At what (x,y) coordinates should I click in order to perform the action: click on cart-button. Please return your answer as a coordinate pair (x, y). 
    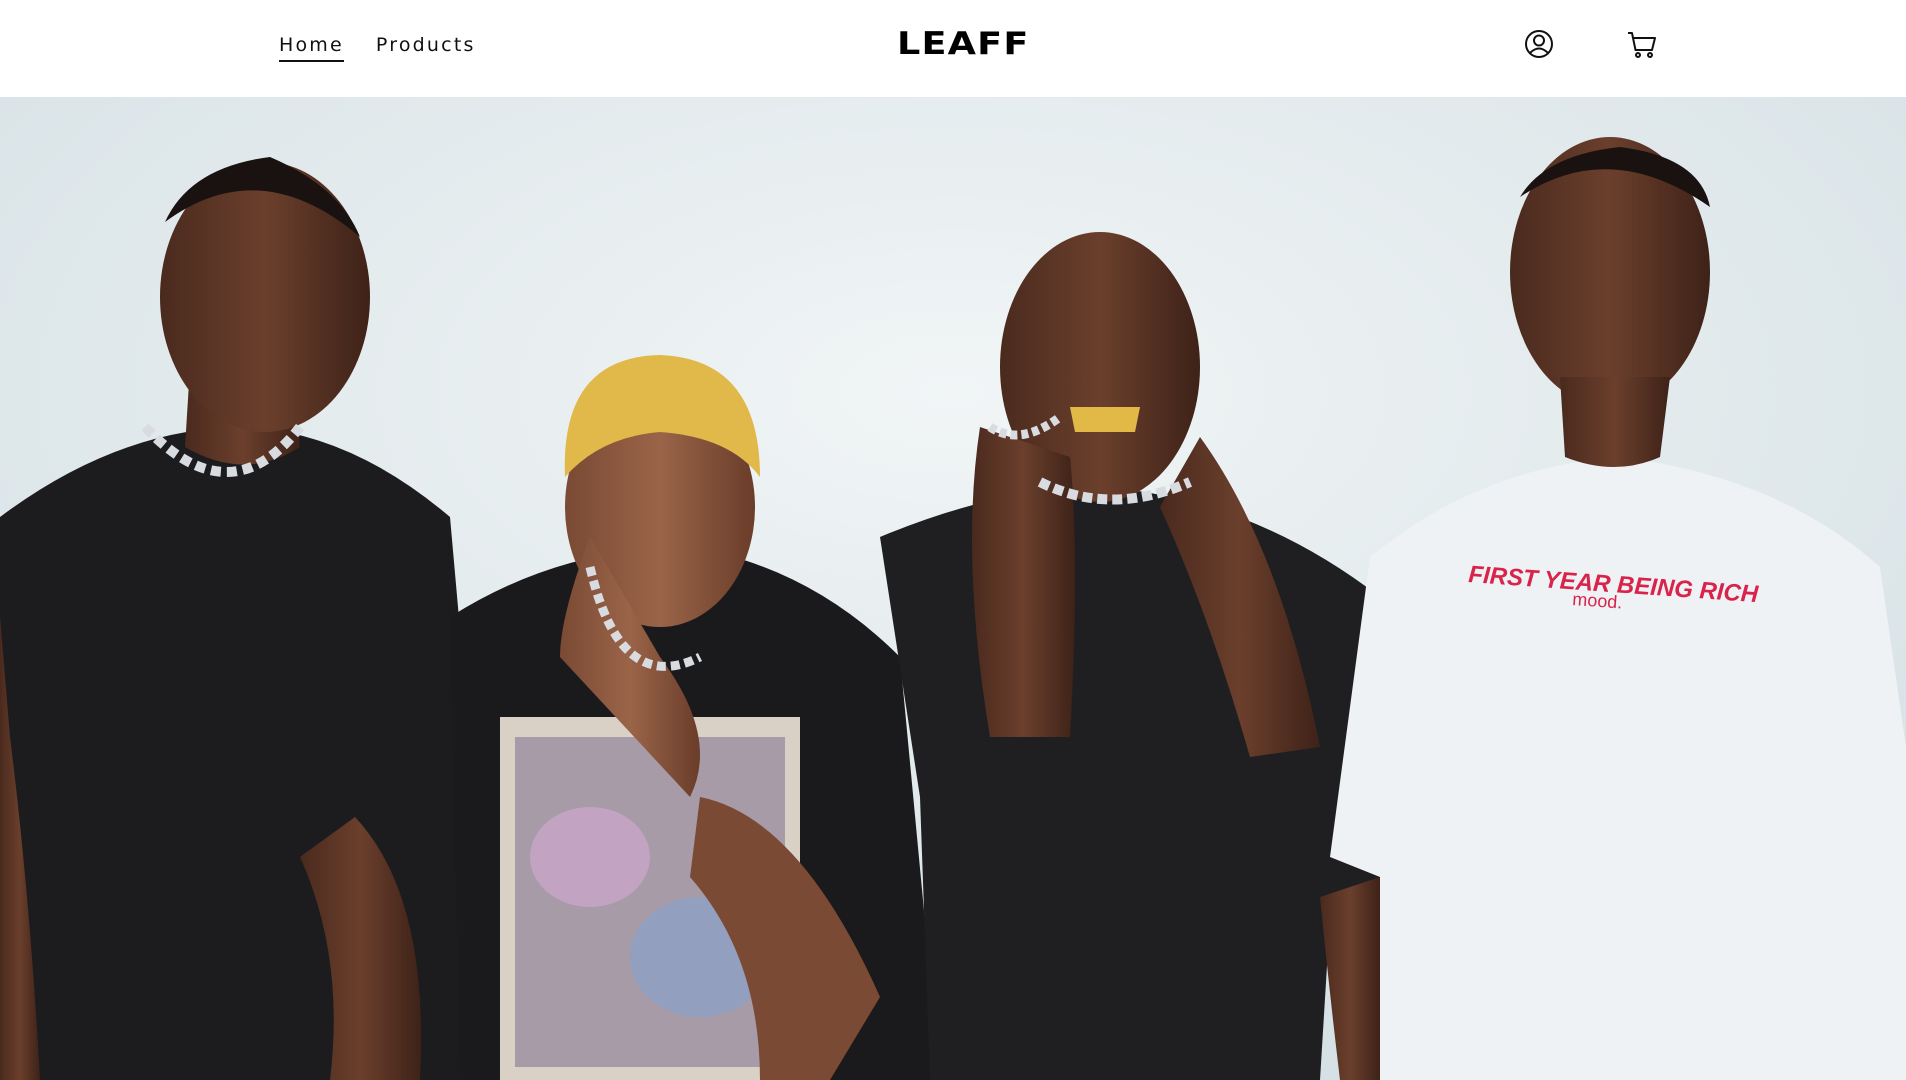
    Looking at the image, I should click on (1642, 44).